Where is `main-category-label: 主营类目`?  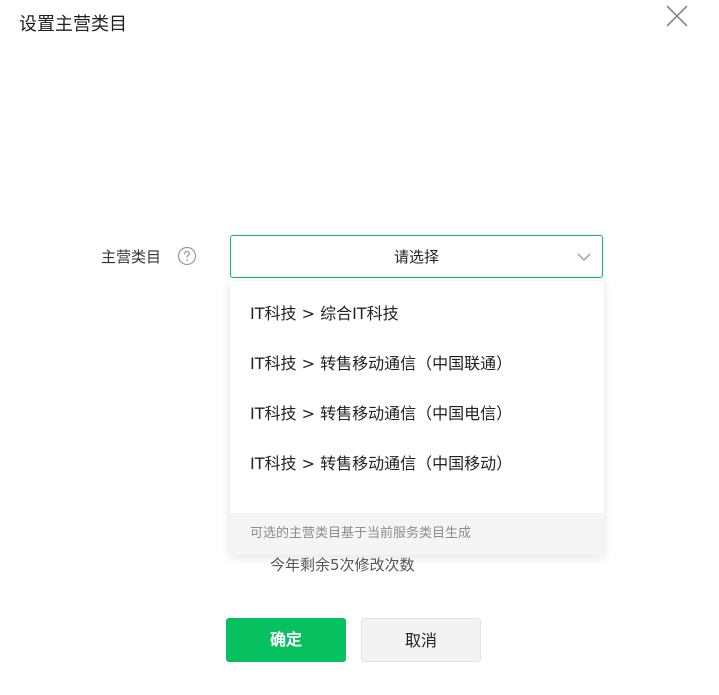
main-category-label: 主营类目 is located at coordinates (131, 257).